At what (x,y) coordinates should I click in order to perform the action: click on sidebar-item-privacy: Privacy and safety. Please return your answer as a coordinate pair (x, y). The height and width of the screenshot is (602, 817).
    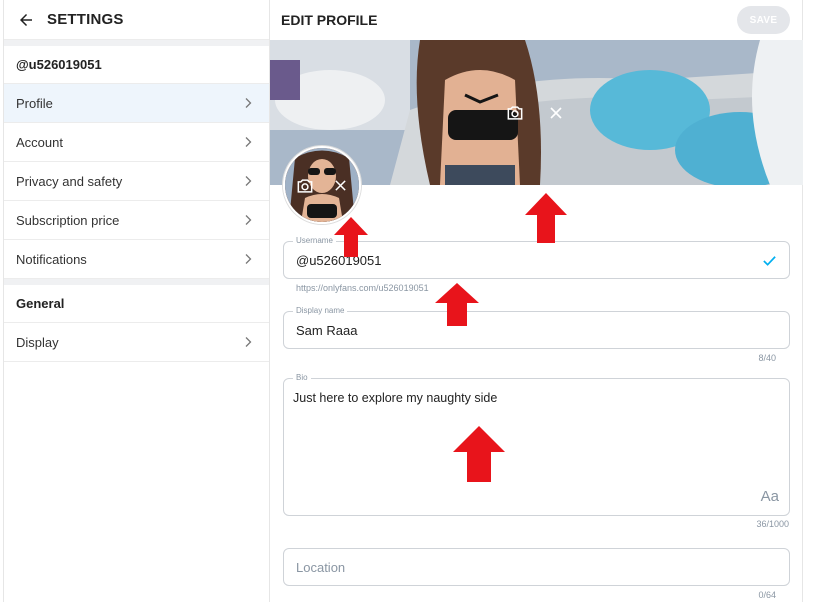
    Looking at the image, I should click on (136, 181).